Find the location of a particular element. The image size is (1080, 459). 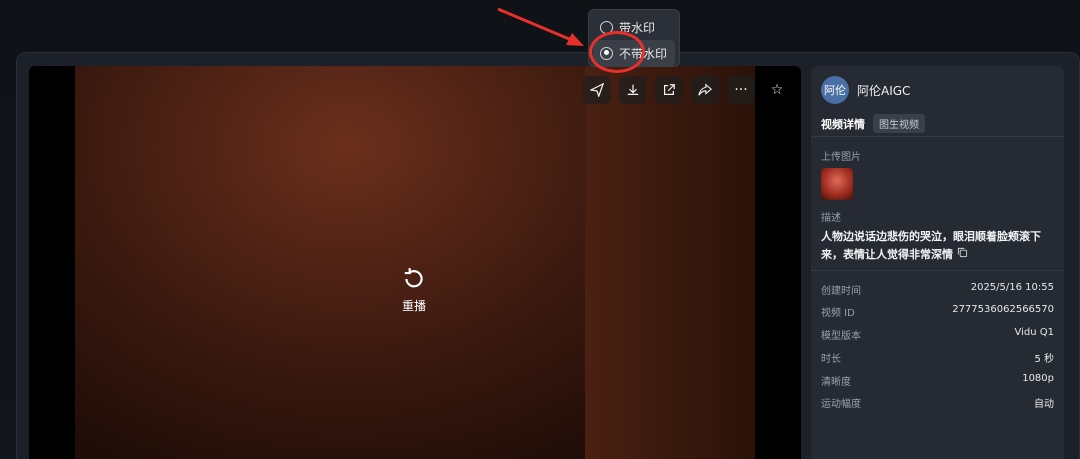

send-icon is located at coordinates (597, 90).